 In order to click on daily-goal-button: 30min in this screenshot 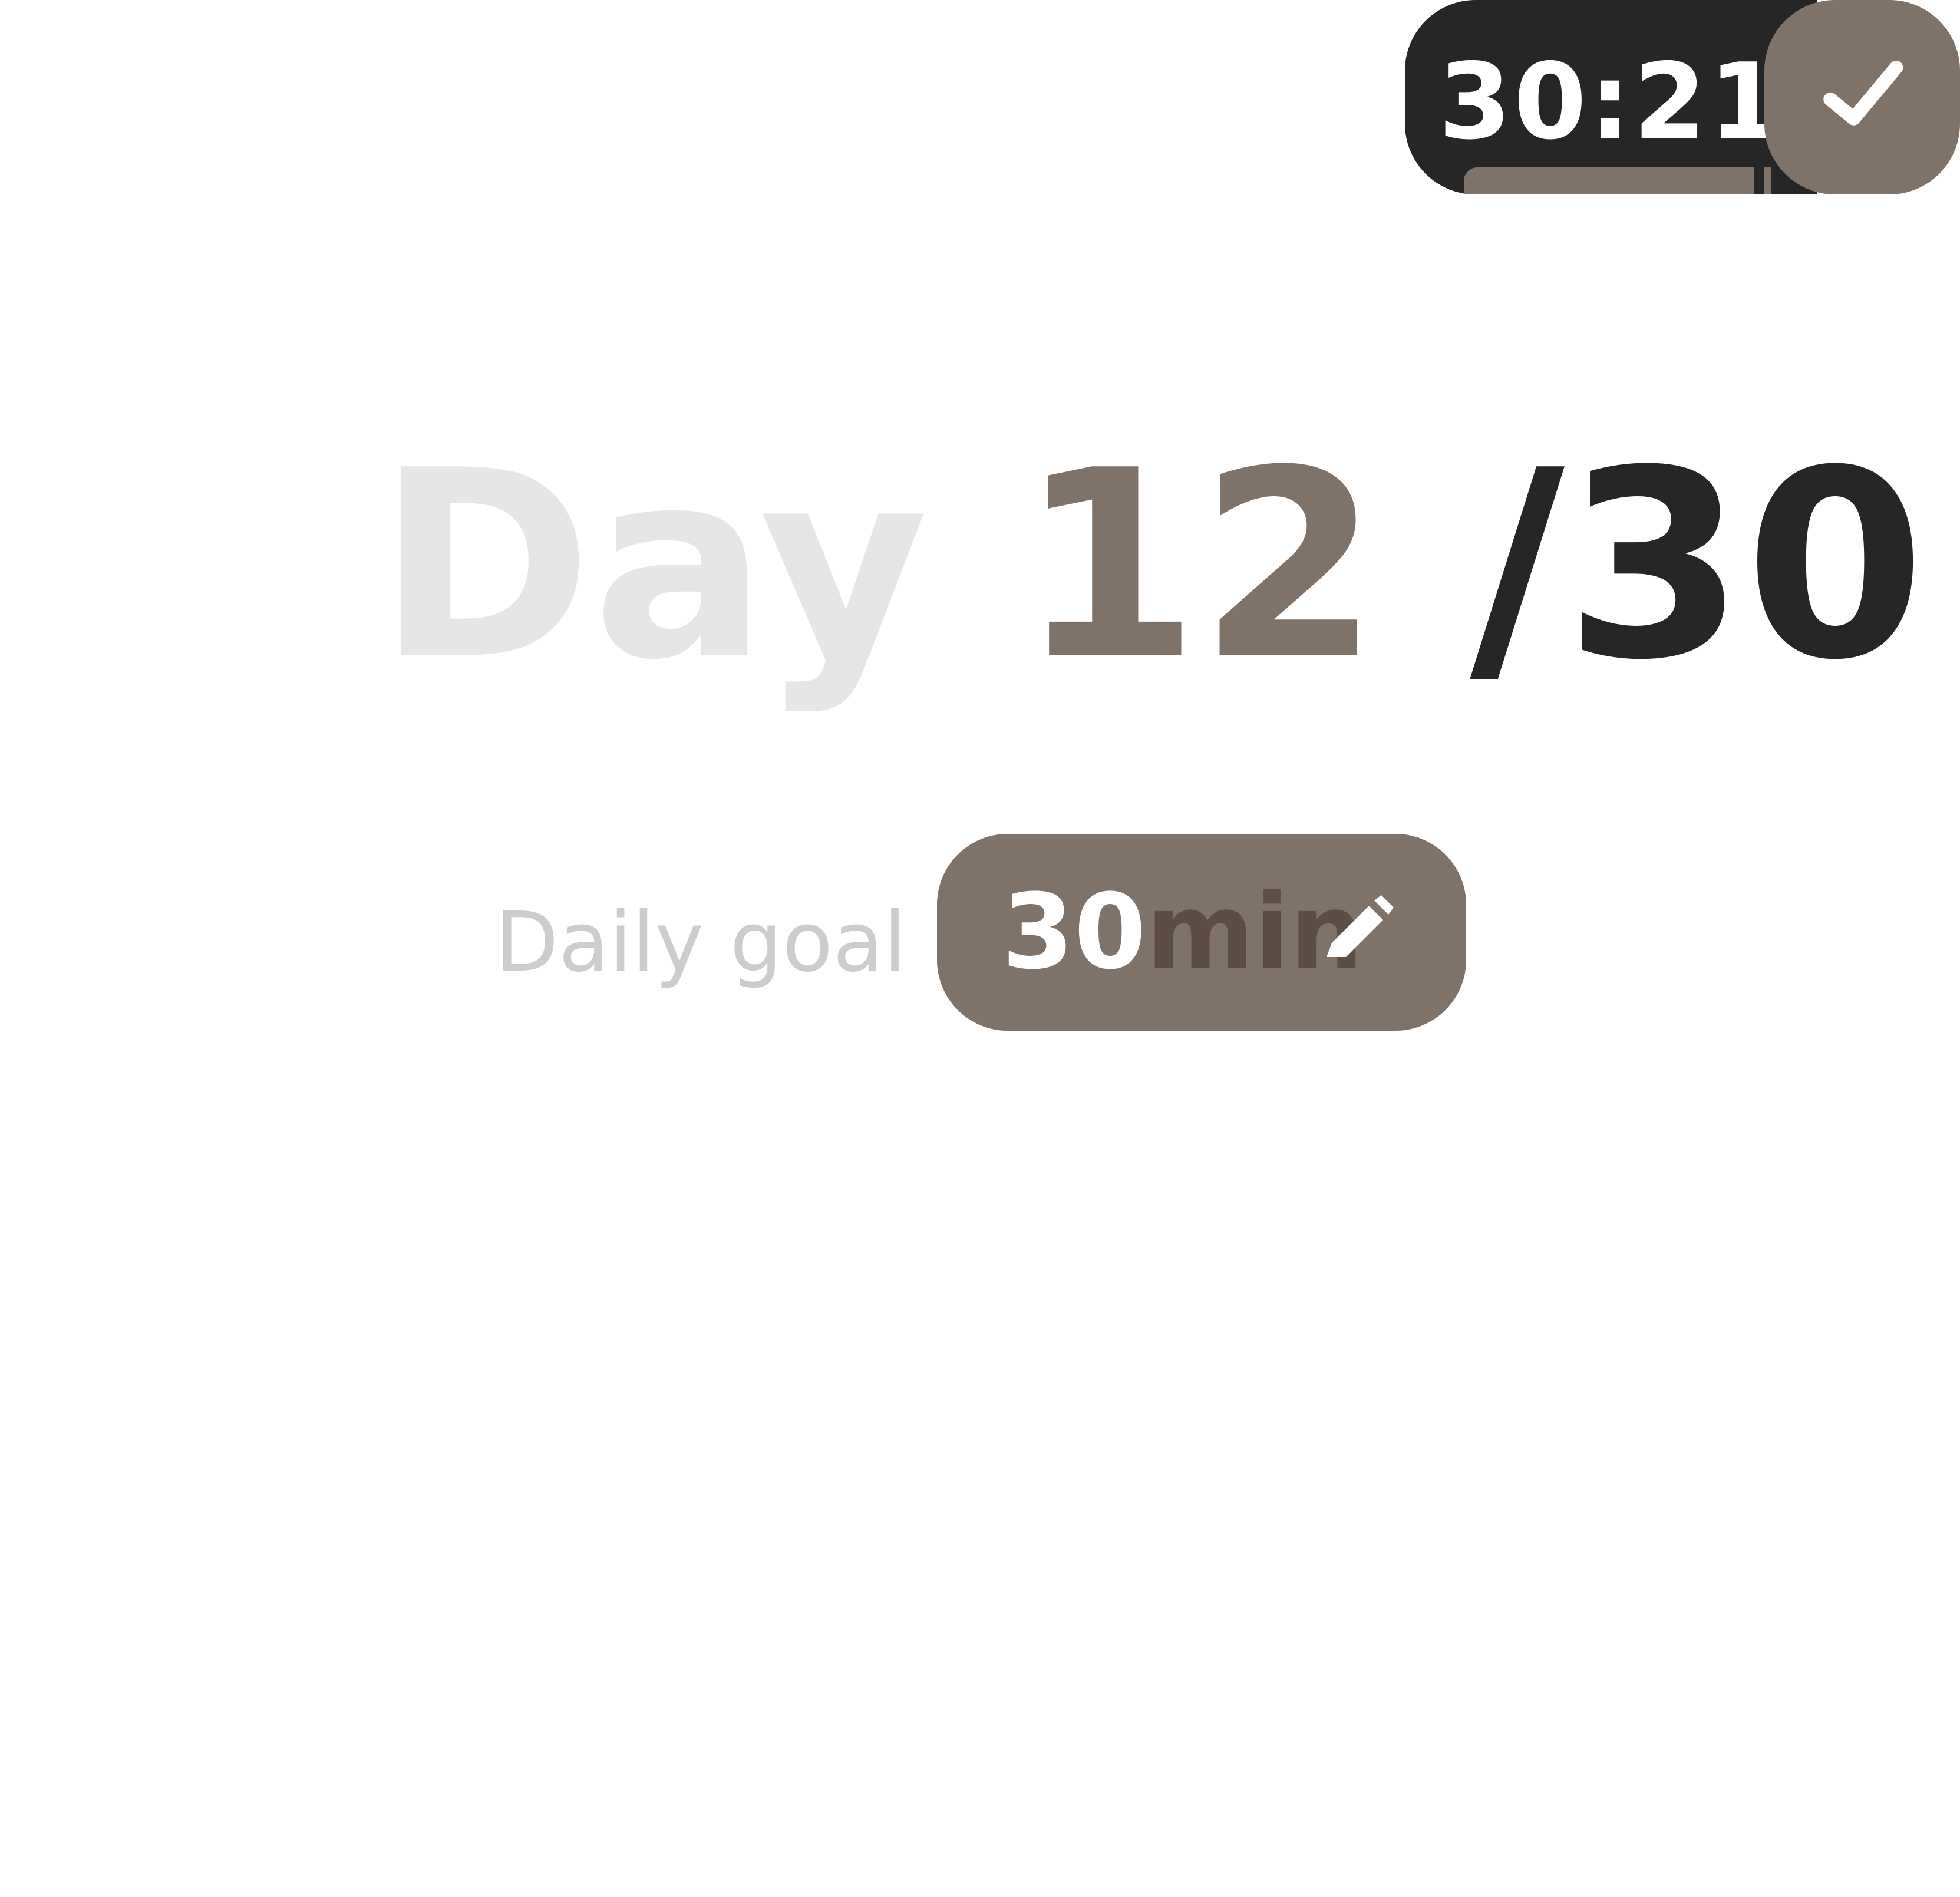, I will do `click(1201, 932)`.